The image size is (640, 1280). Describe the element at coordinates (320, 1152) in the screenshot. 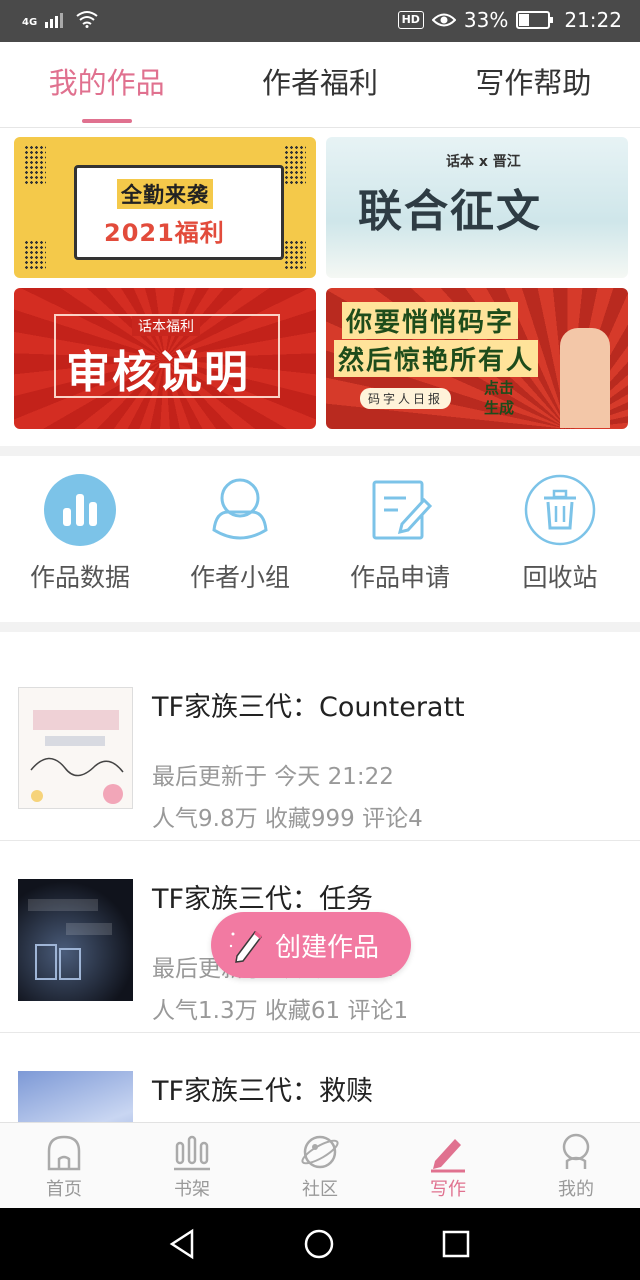

I see `planet-icon` at that location.